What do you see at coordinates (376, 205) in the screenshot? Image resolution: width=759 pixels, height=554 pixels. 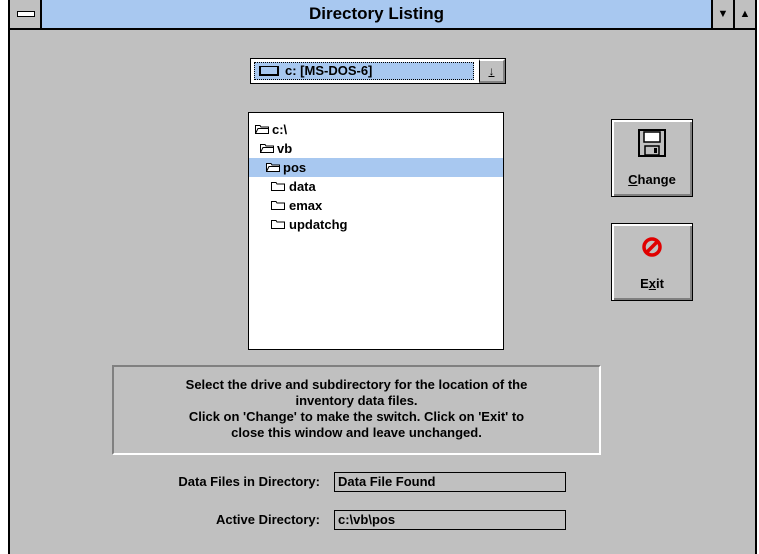 I see `directory-item-emax: emax` at bounding box center [376, 205].